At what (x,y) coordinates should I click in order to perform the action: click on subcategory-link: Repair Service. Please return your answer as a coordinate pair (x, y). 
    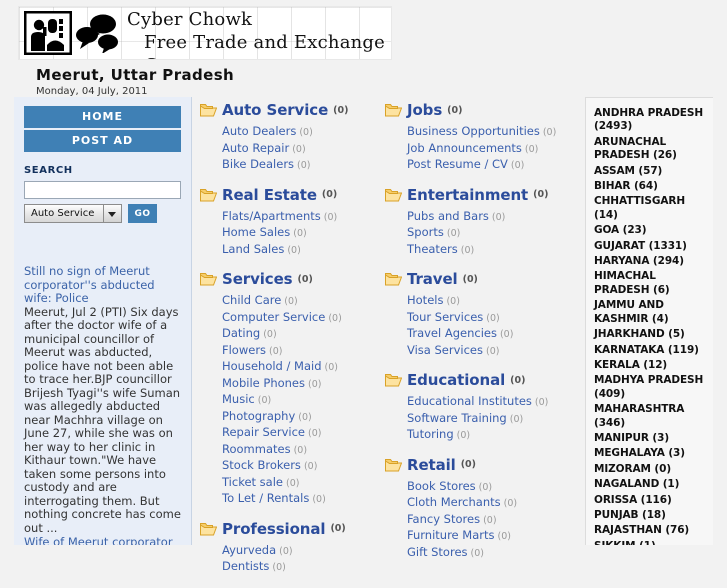
    Looking at the image, I should click on (263, 432).